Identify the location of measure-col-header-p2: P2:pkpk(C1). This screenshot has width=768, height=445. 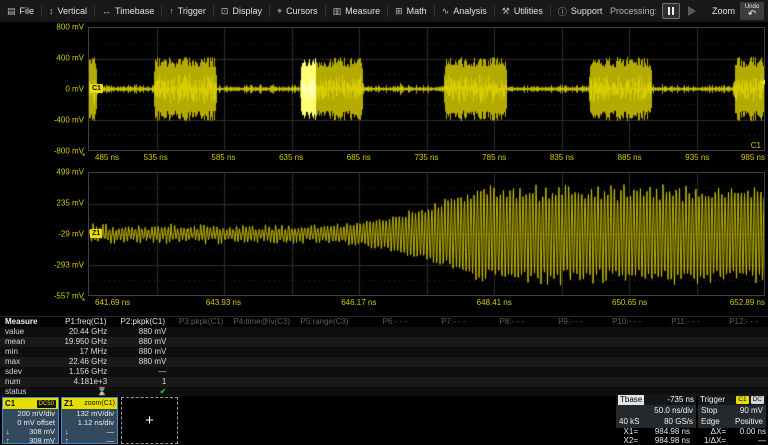
(145, 322).